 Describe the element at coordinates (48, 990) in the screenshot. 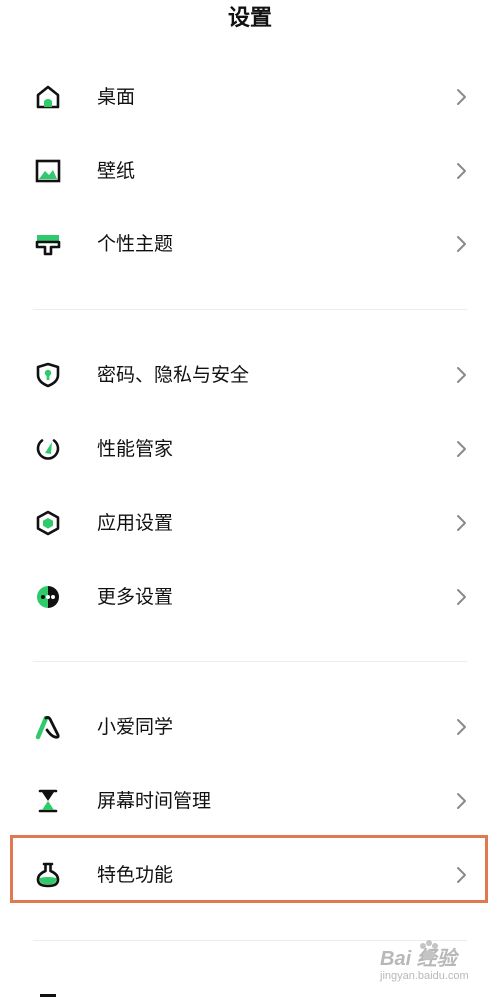

I see `next-item-icon` at that location.